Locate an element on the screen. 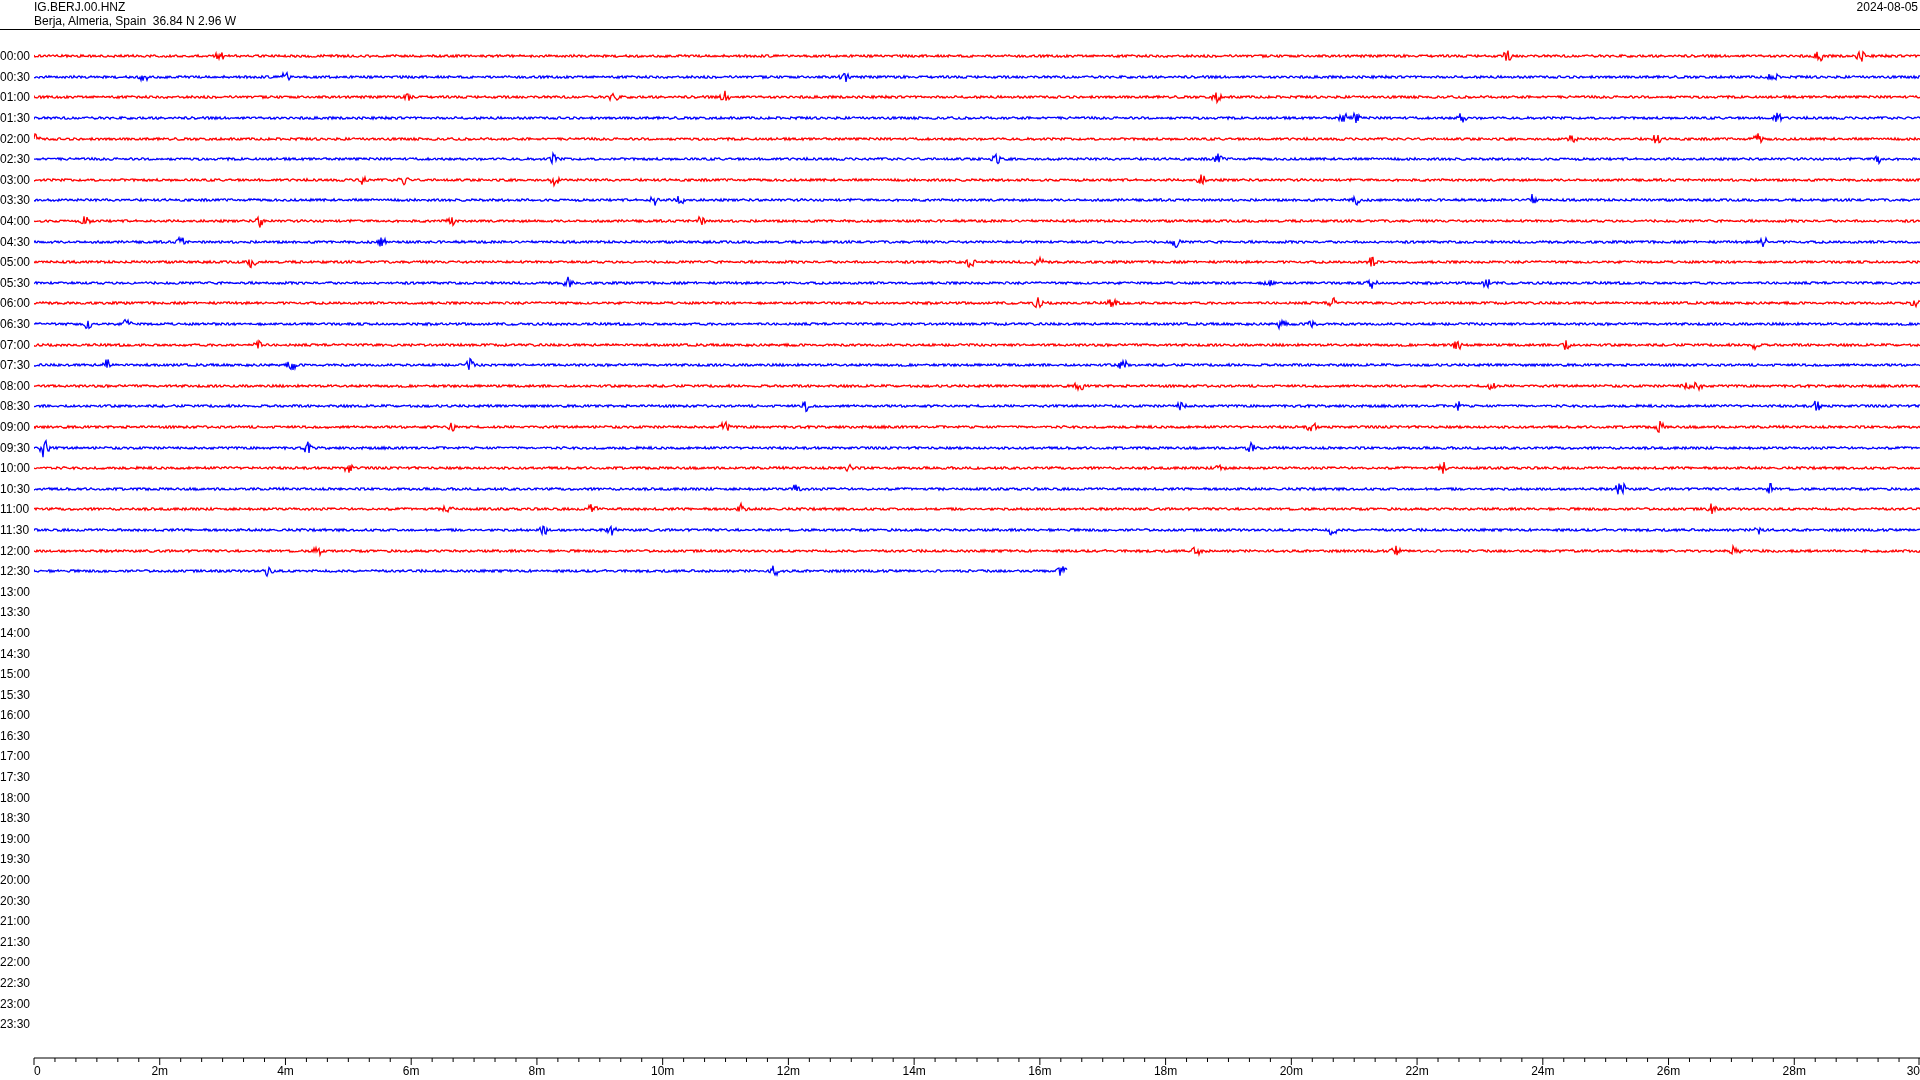 The width and height of the screenshot is (1920, 1080). time-label: 16:30 is located at coordinates (16, 735).